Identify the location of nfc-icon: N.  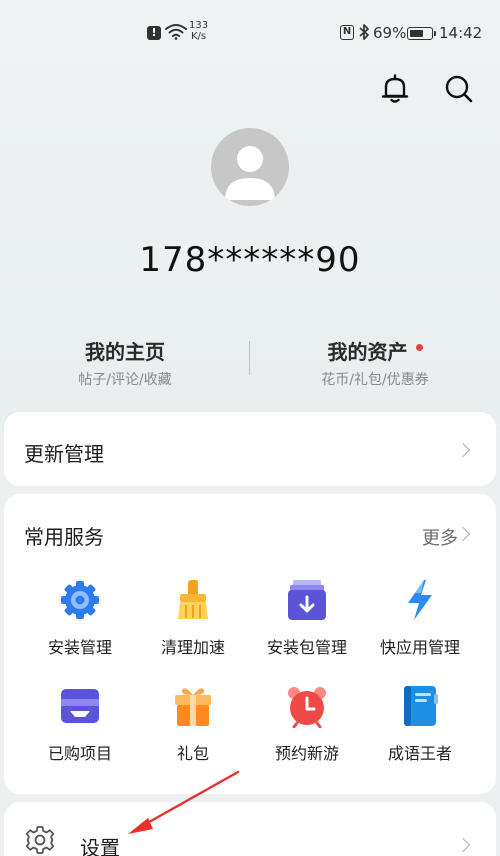
(347, 32).